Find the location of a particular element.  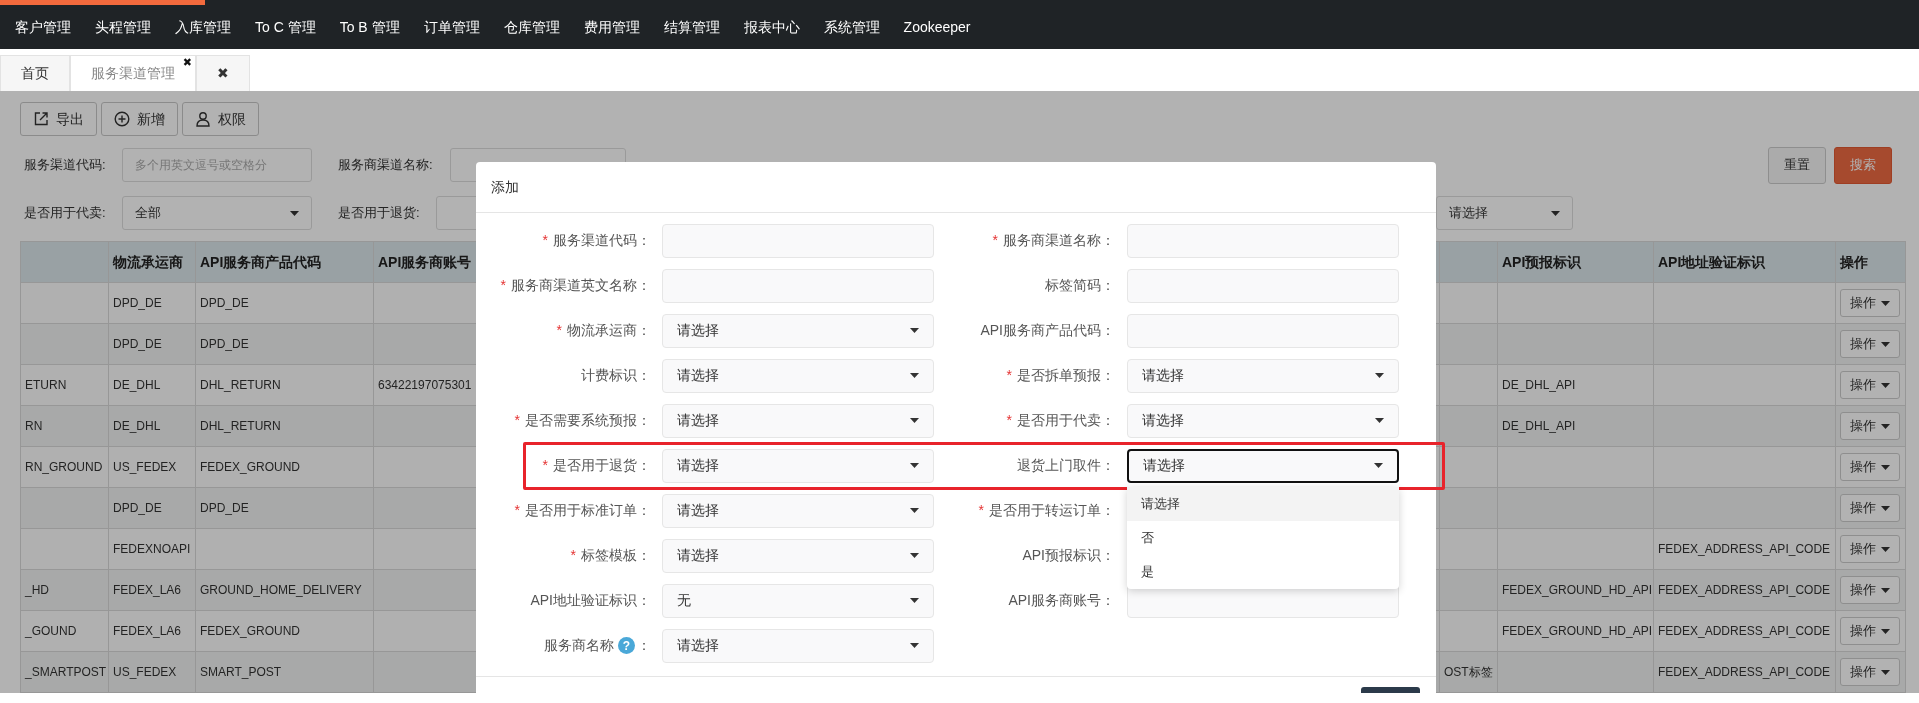

page-tab: ✖ is located at coordinates (223, 73).